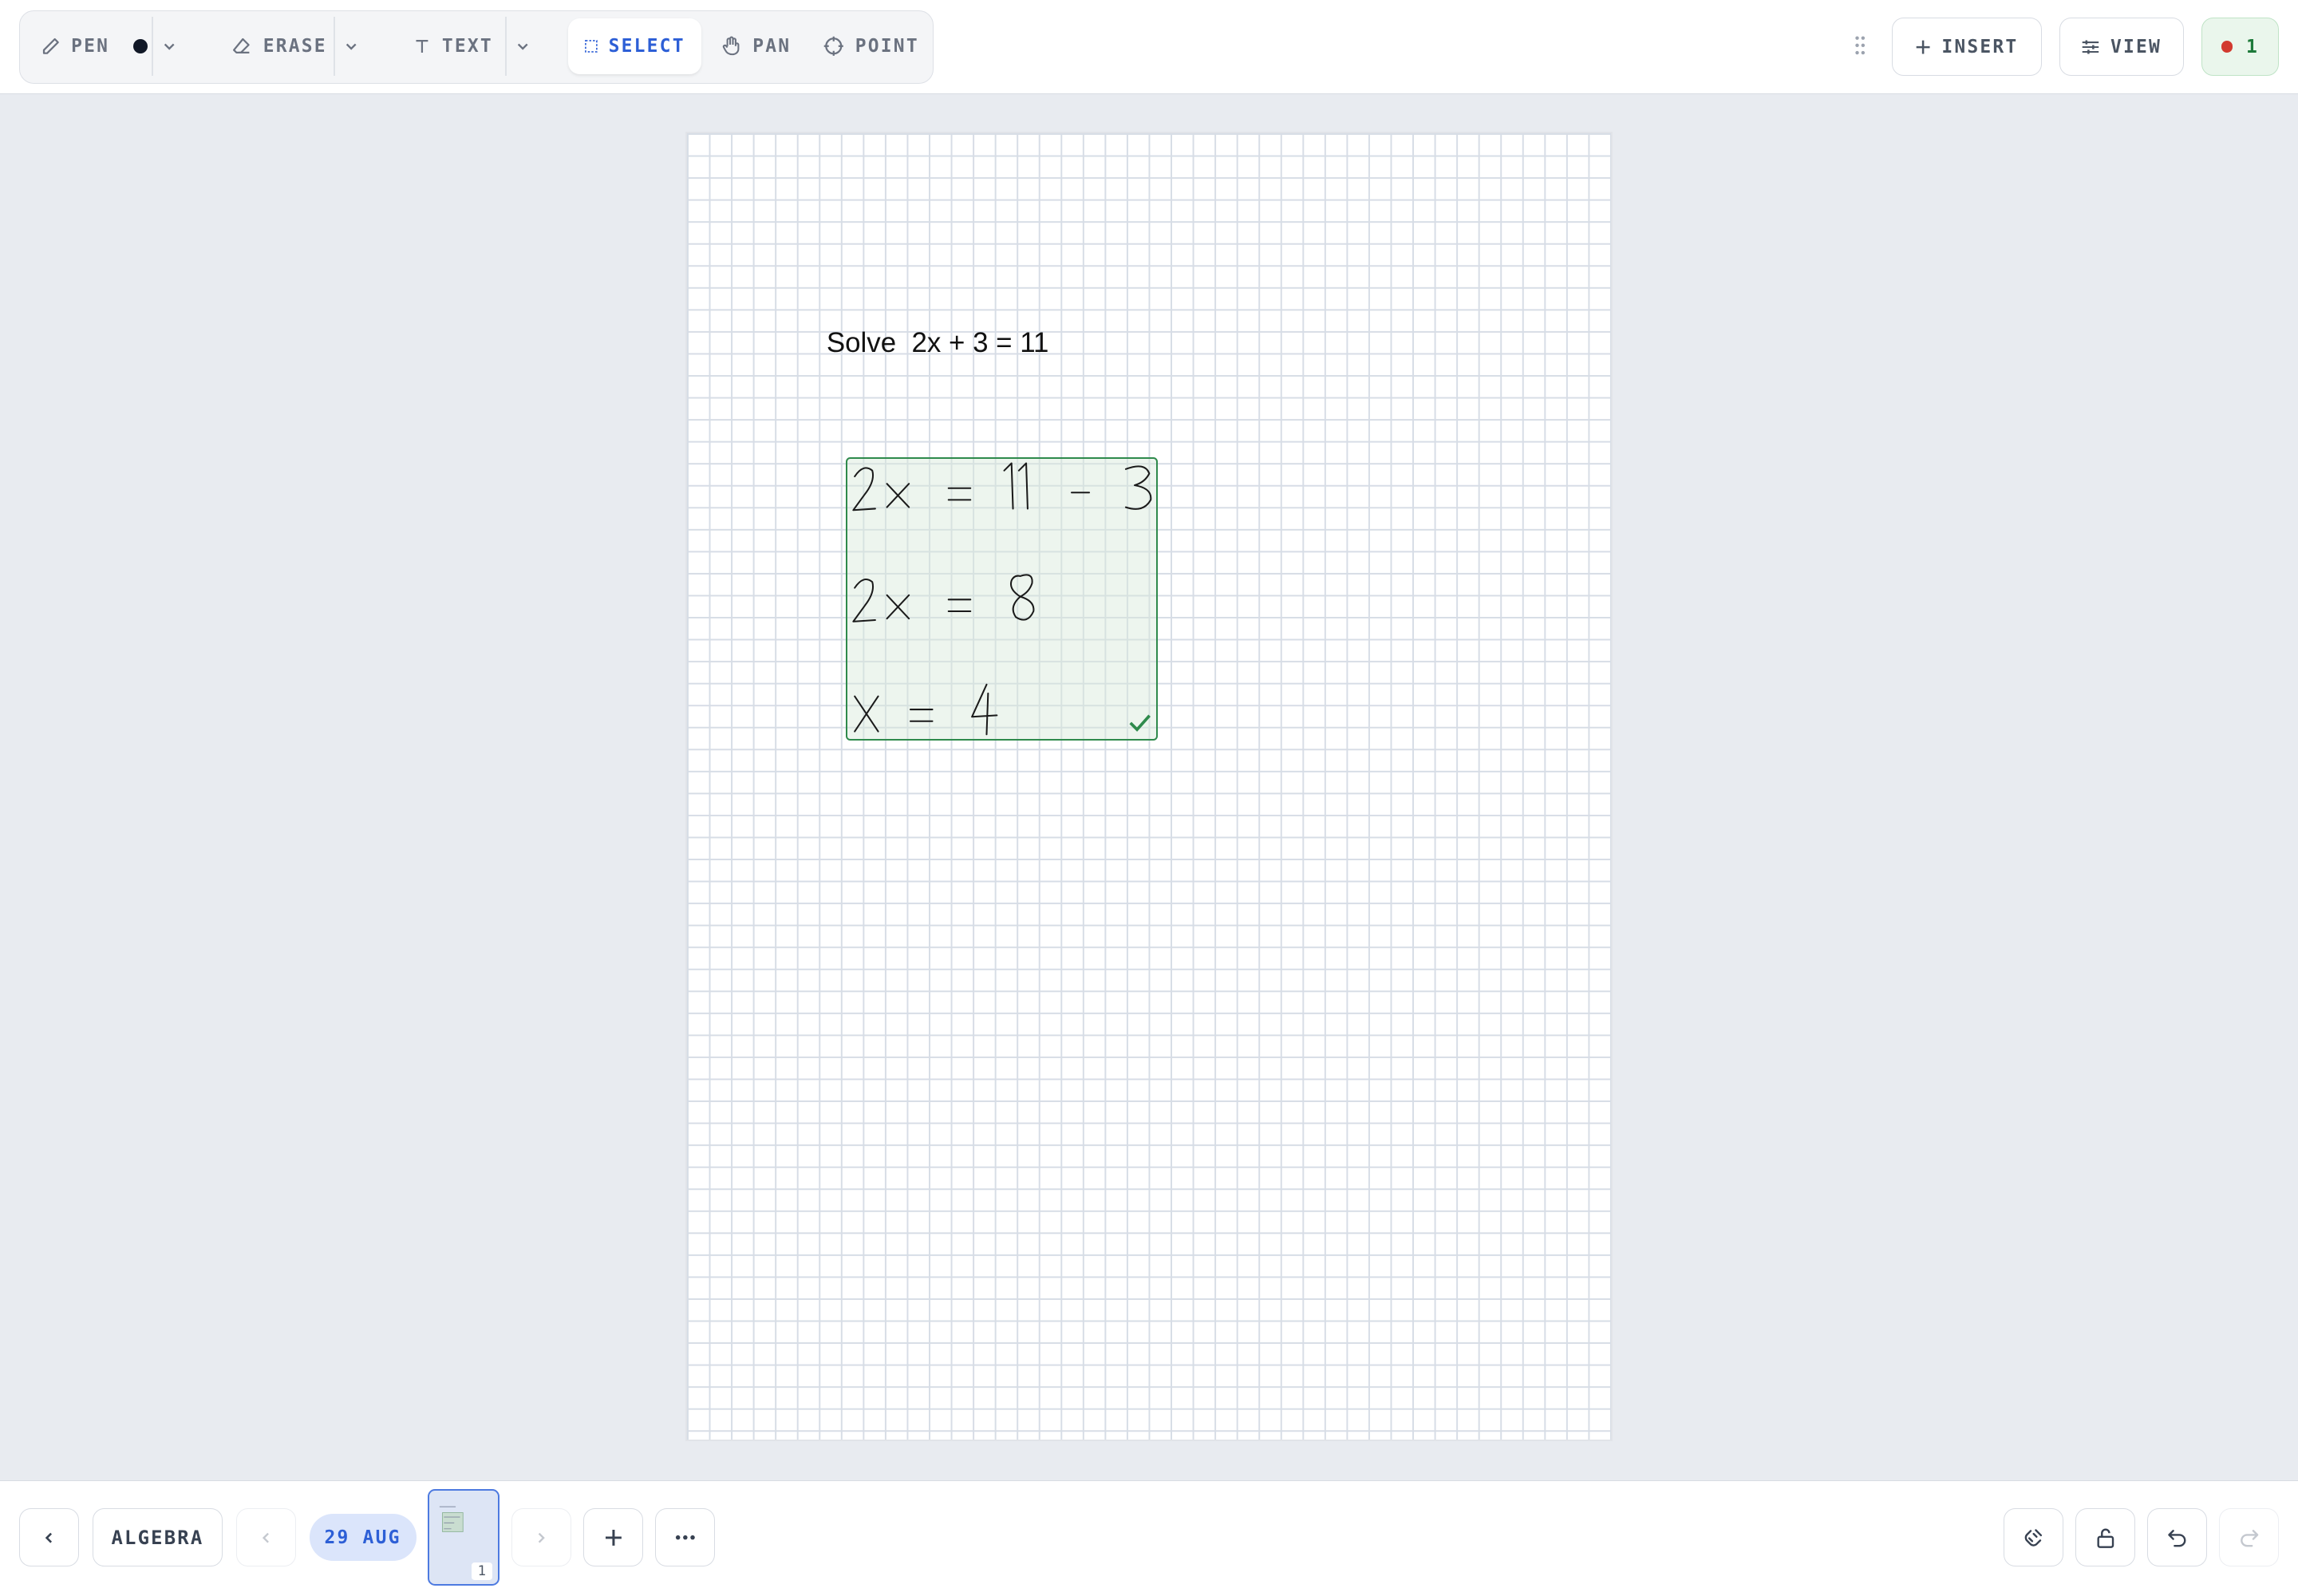 Image resolution: width=2298 pixels, height=1596 pixels. I want to click on point-tool: POINT, so click(871, 46).